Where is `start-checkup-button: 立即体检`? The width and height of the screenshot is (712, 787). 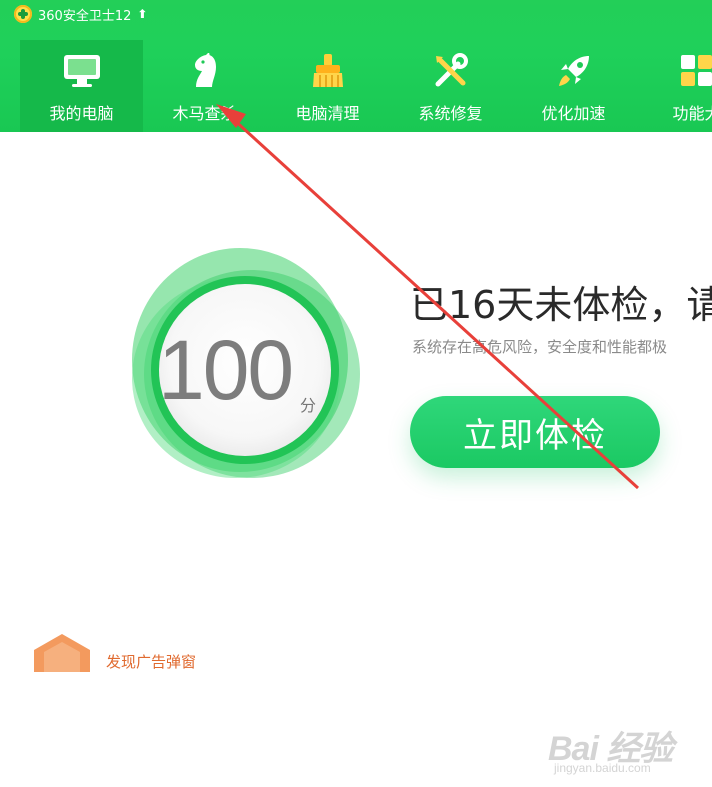 start-checkup-button: 立即体检 is located at coordinates (535, 432).